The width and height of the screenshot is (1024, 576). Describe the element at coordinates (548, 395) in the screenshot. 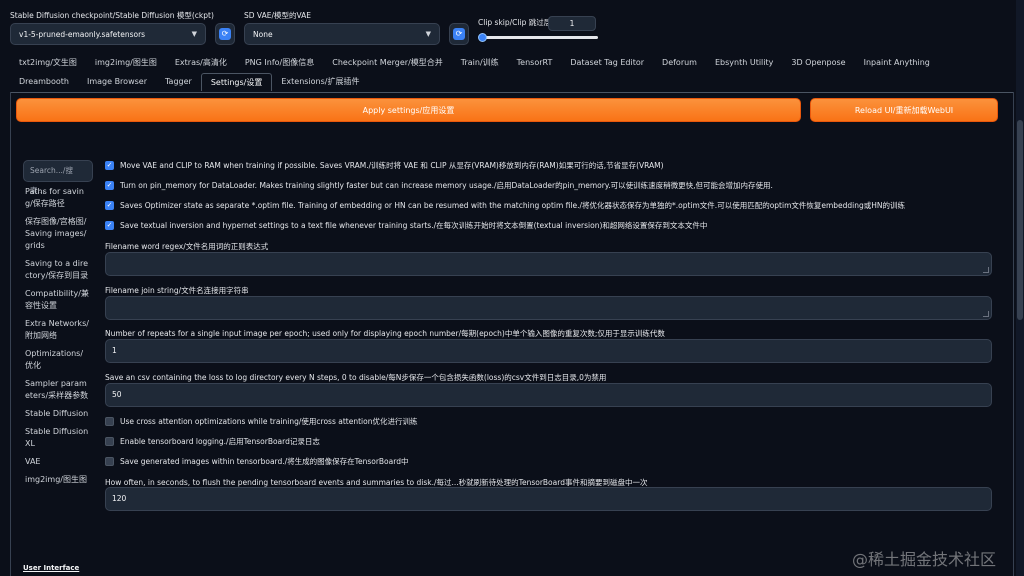

I see `csv-steps-input: 50` at that location.